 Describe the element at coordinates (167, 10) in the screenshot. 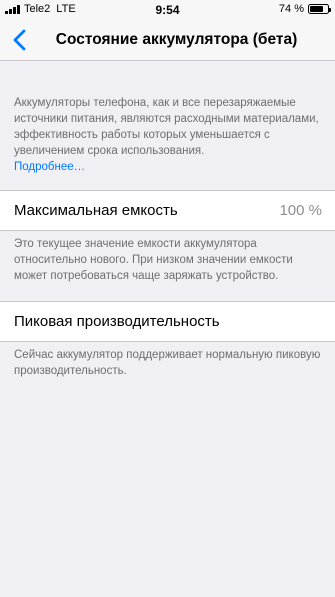

I see `status-bar: Tele2 LTE 9:54 74 %` at that location.